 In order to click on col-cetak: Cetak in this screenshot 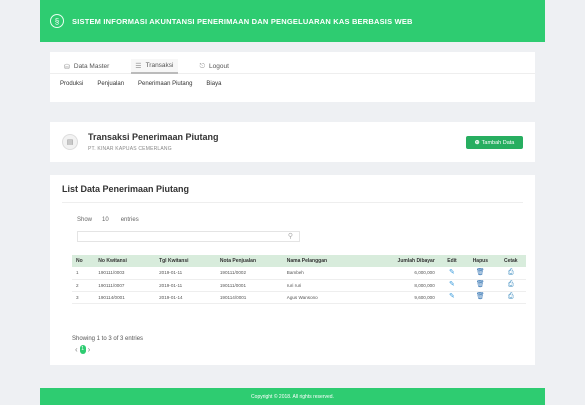, I will do `click(510, 261)`.